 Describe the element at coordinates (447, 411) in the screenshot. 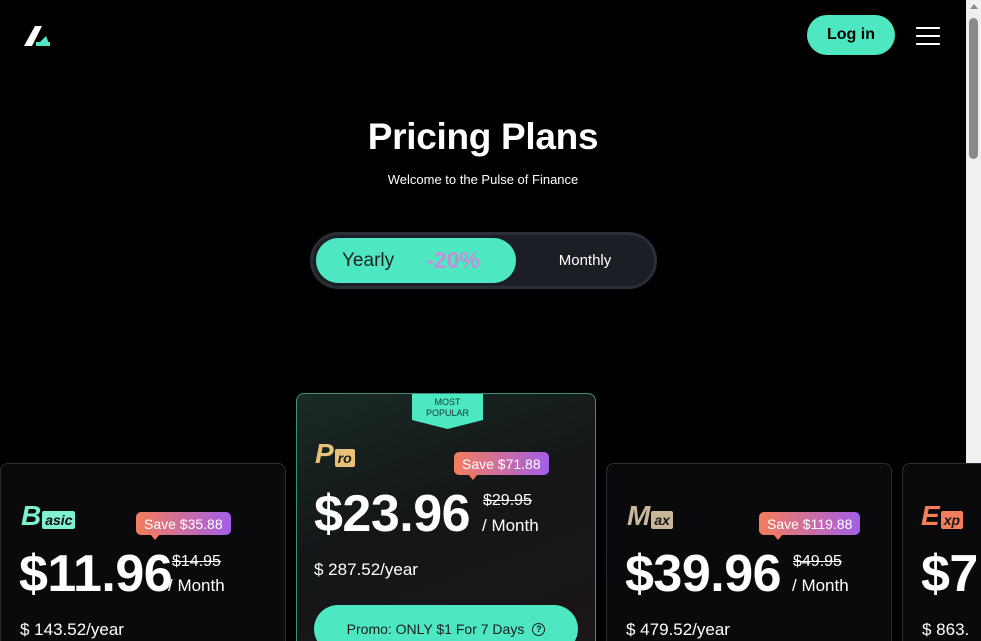

I see `most-popular-badge: MOST POPULAR` at that location.